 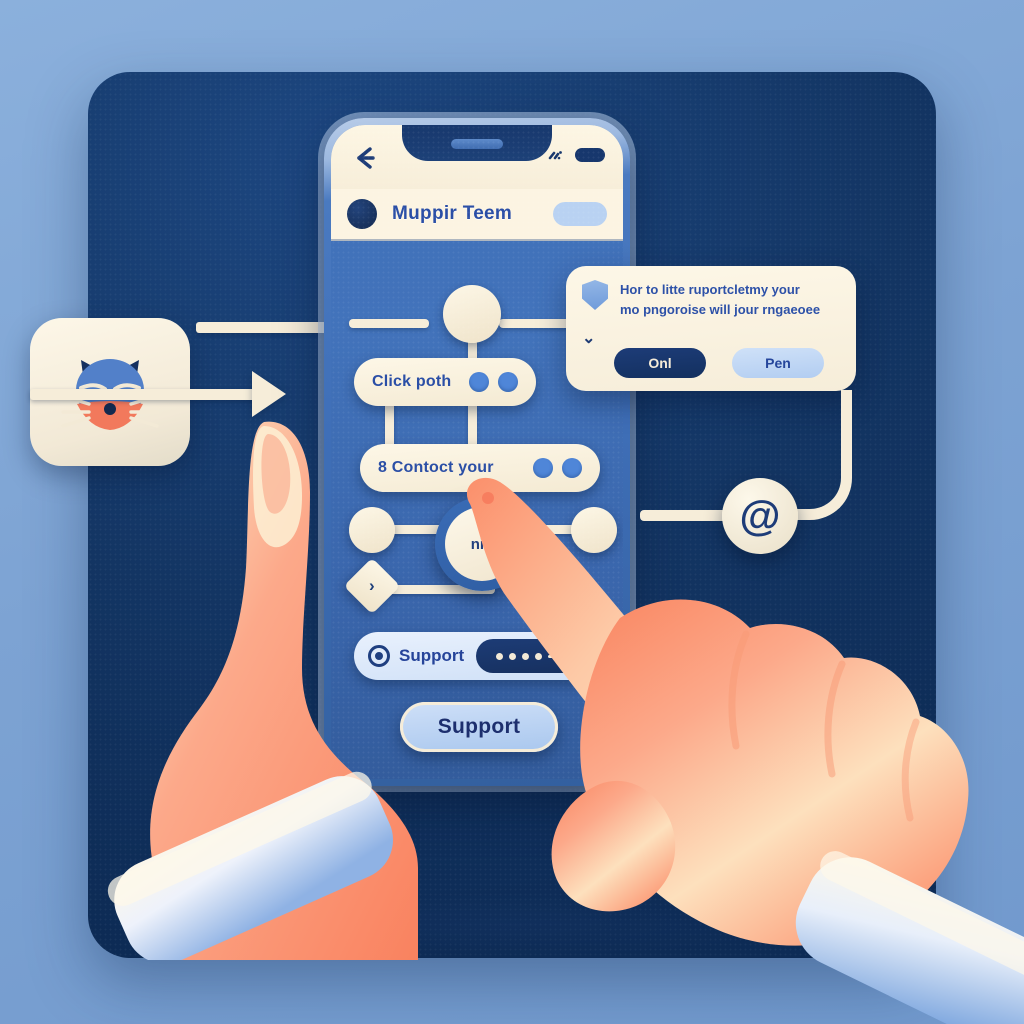 What do you see at coordinates (778, 363) in the screenshot?
I see `popup-secondary-button: Pen` at bounding box center [778, 363].